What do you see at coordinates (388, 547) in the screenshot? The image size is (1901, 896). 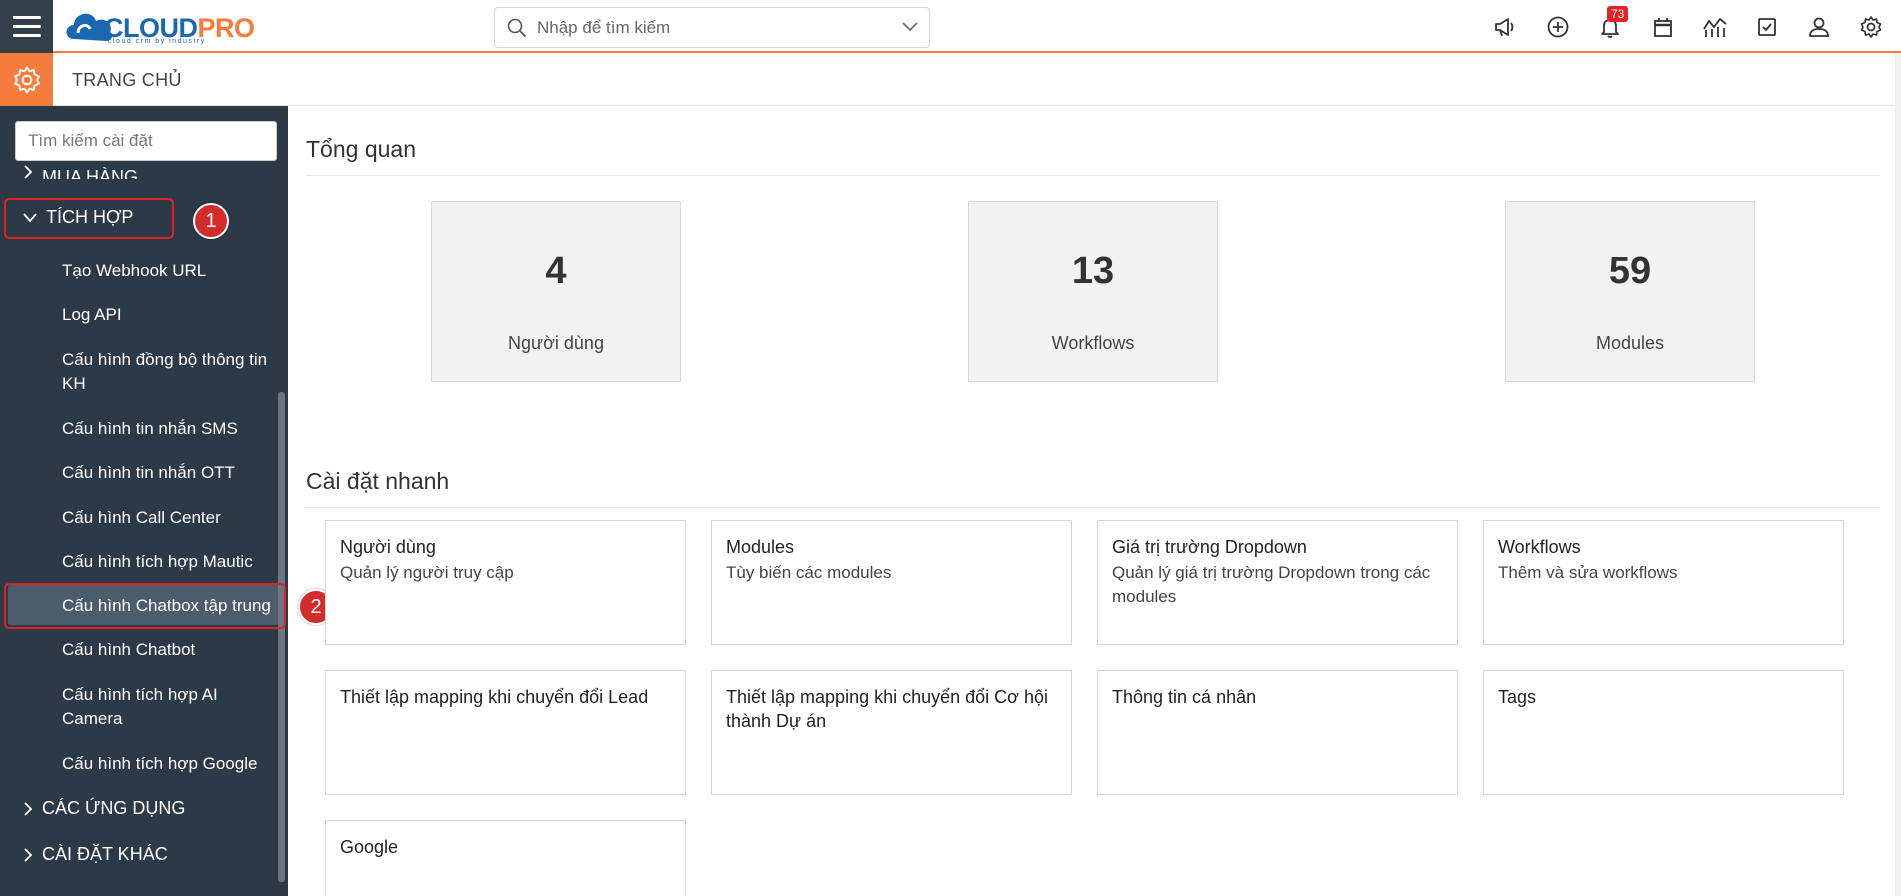 I see `card-title: Người dùng` at bounding box center [388, 547].